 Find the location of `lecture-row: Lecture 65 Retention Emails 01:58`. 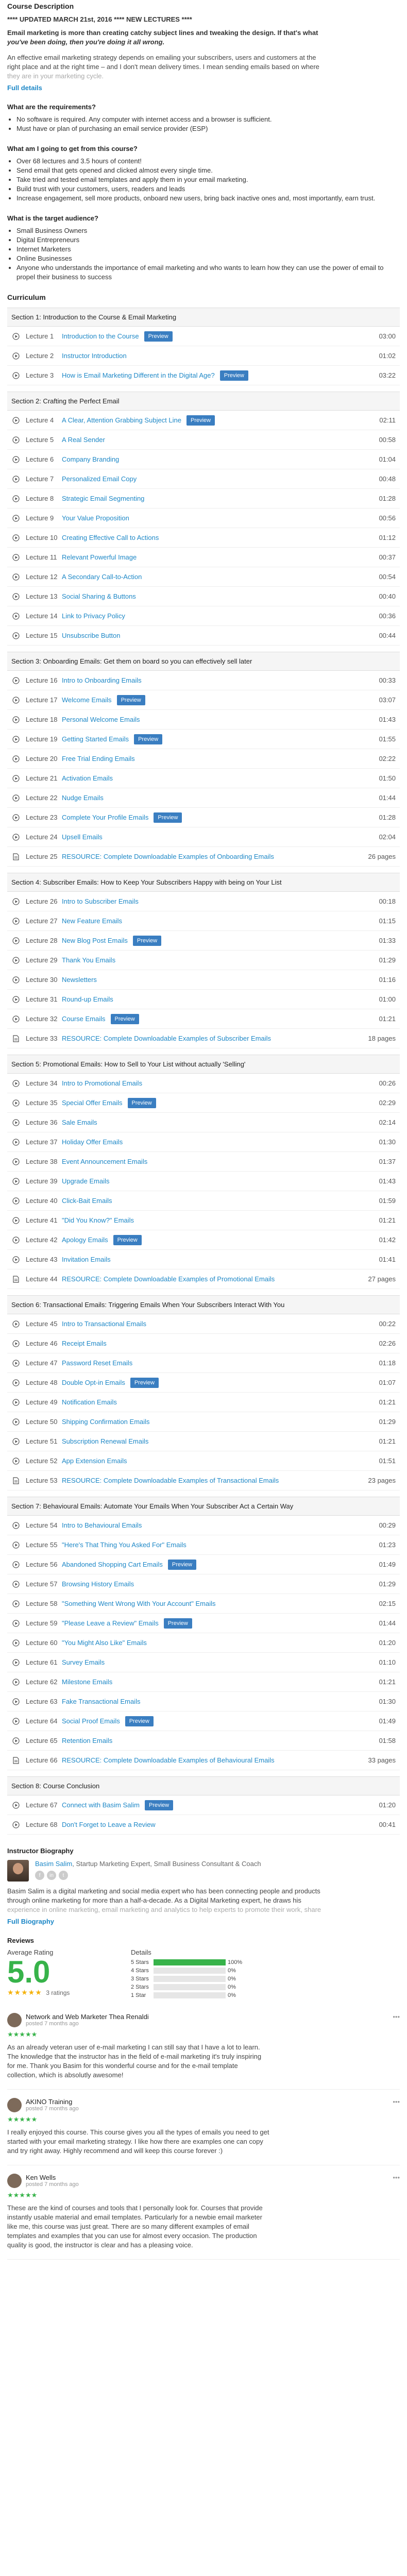

lecture-row: Lecture 65 Retention Emails 01:58 is located at coordinates (203, 1741).